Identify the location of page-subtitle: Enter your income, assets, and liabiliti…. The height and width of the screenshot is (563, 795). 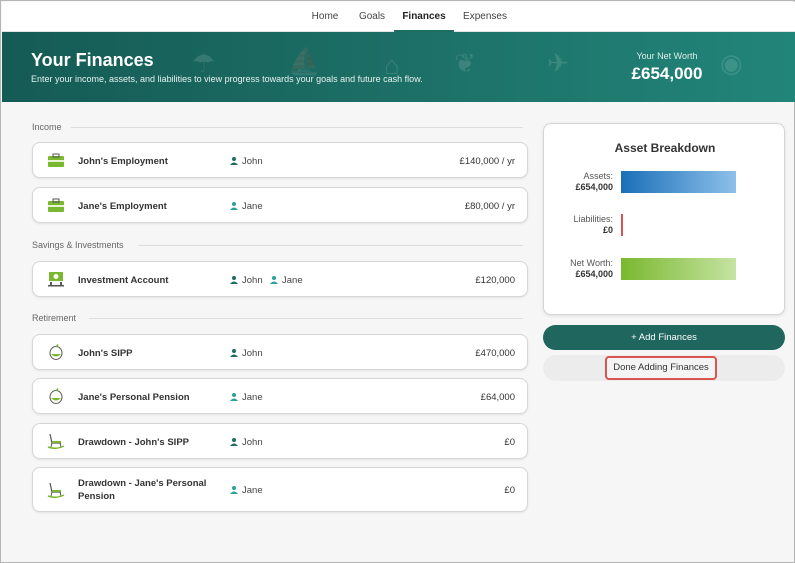
(227, 79).